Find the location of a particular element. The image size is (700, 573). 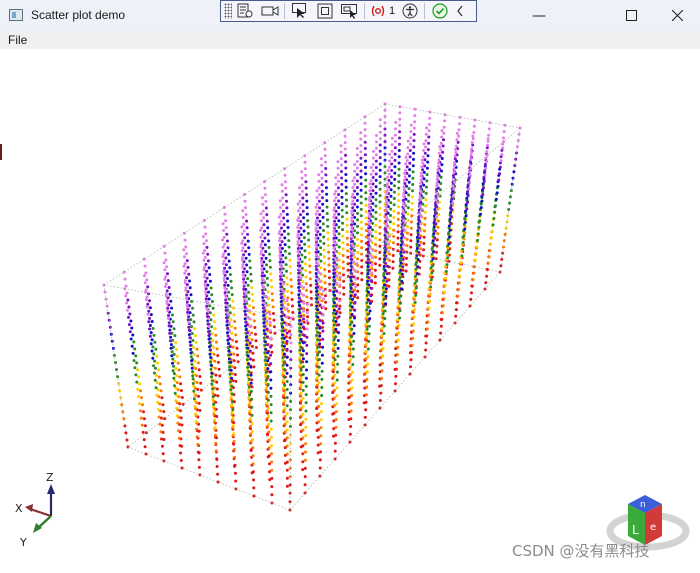

live-visual-tree-button is located at coordinates (244, 11).